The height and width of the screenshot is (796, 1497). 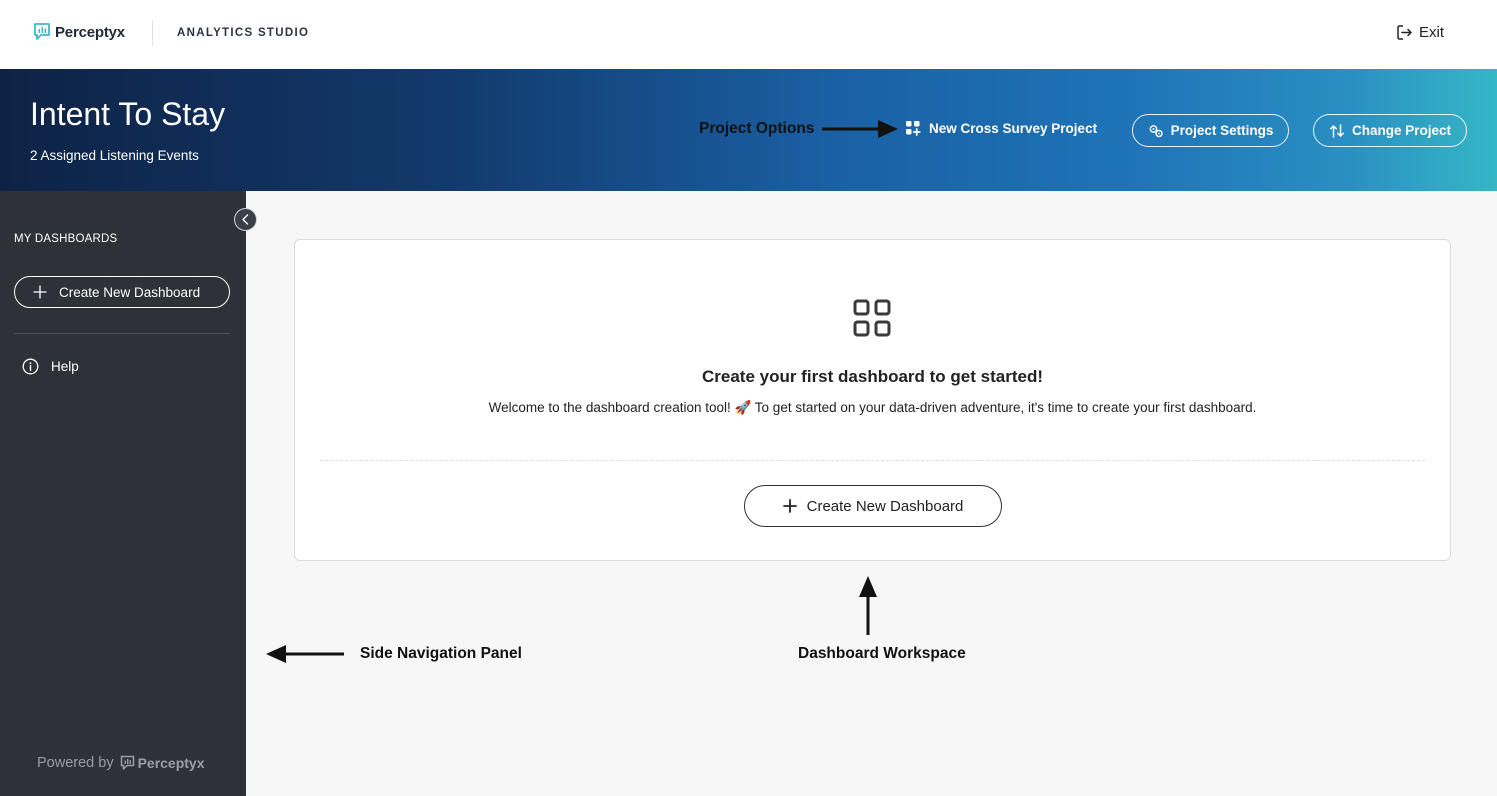 What do you see at coordinates (30, 366) in the screenshot?
I see `info-icon` at bounding box center [30, 366].